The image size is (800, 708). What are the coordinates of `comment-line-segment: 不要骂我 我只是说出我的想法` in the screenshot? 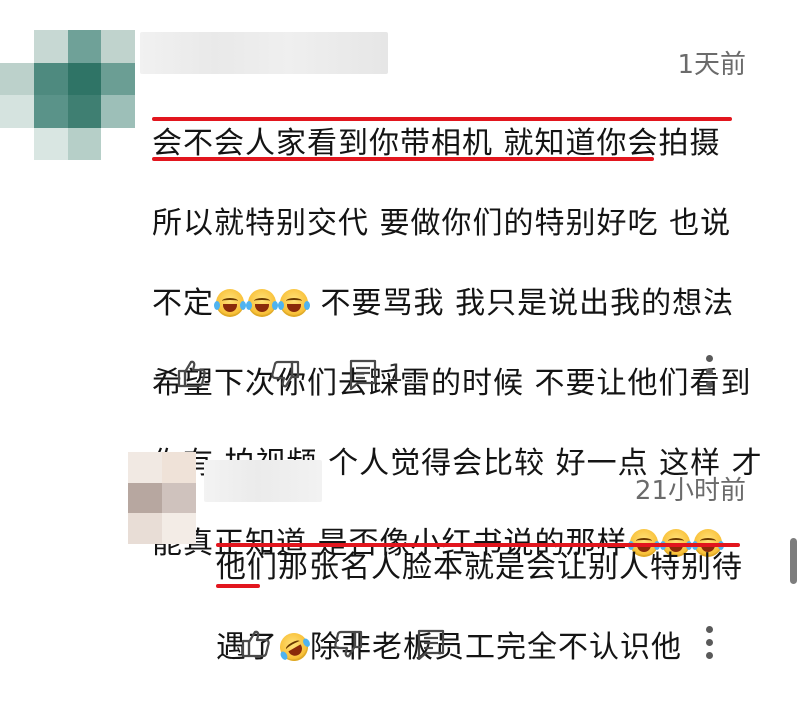 It's located at (522, 303).